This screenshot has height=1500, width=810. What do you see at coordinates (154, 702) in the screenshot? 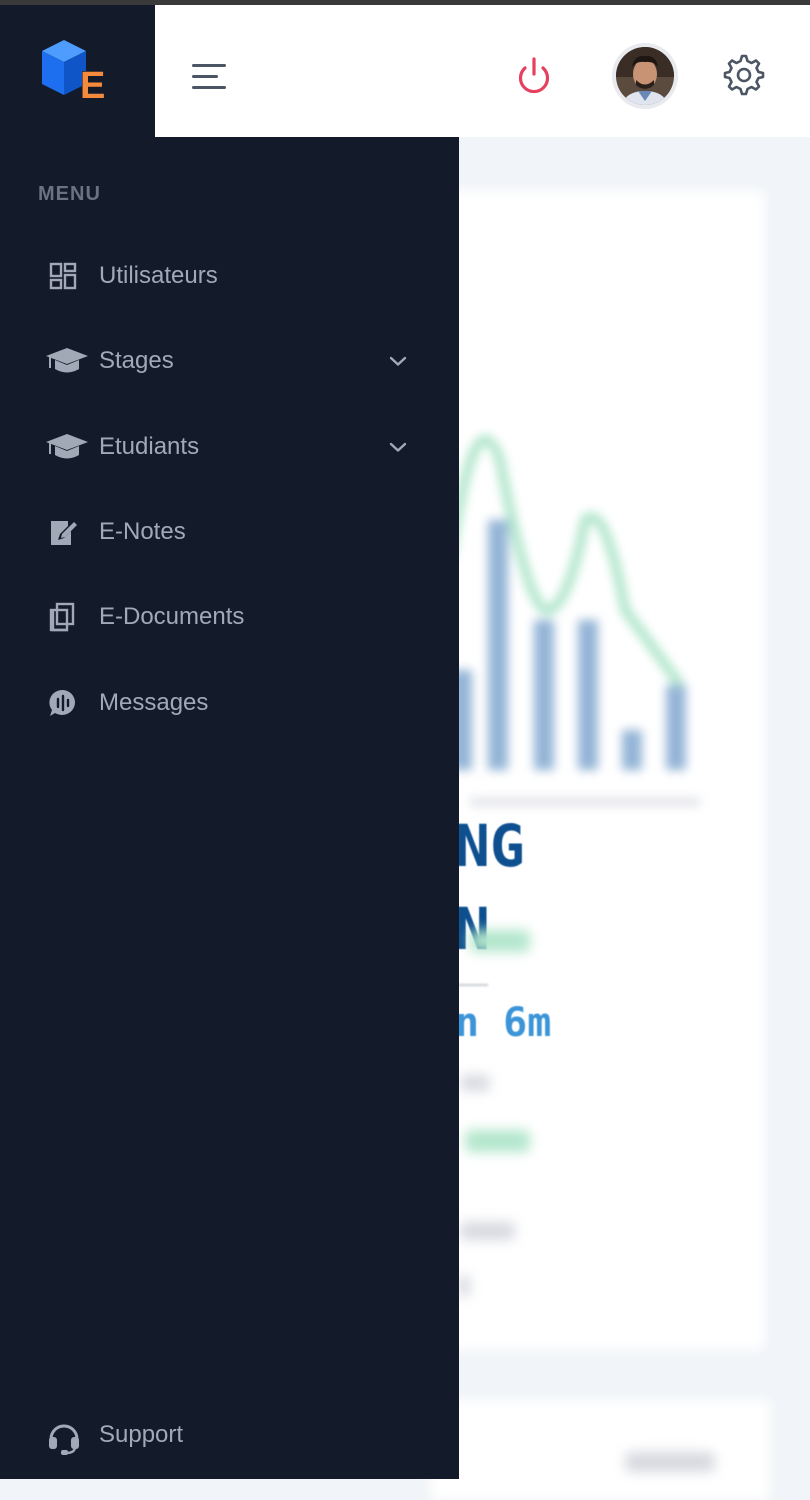
I see `sidebar-item-label: Messages` at bounding box center [154, 702].